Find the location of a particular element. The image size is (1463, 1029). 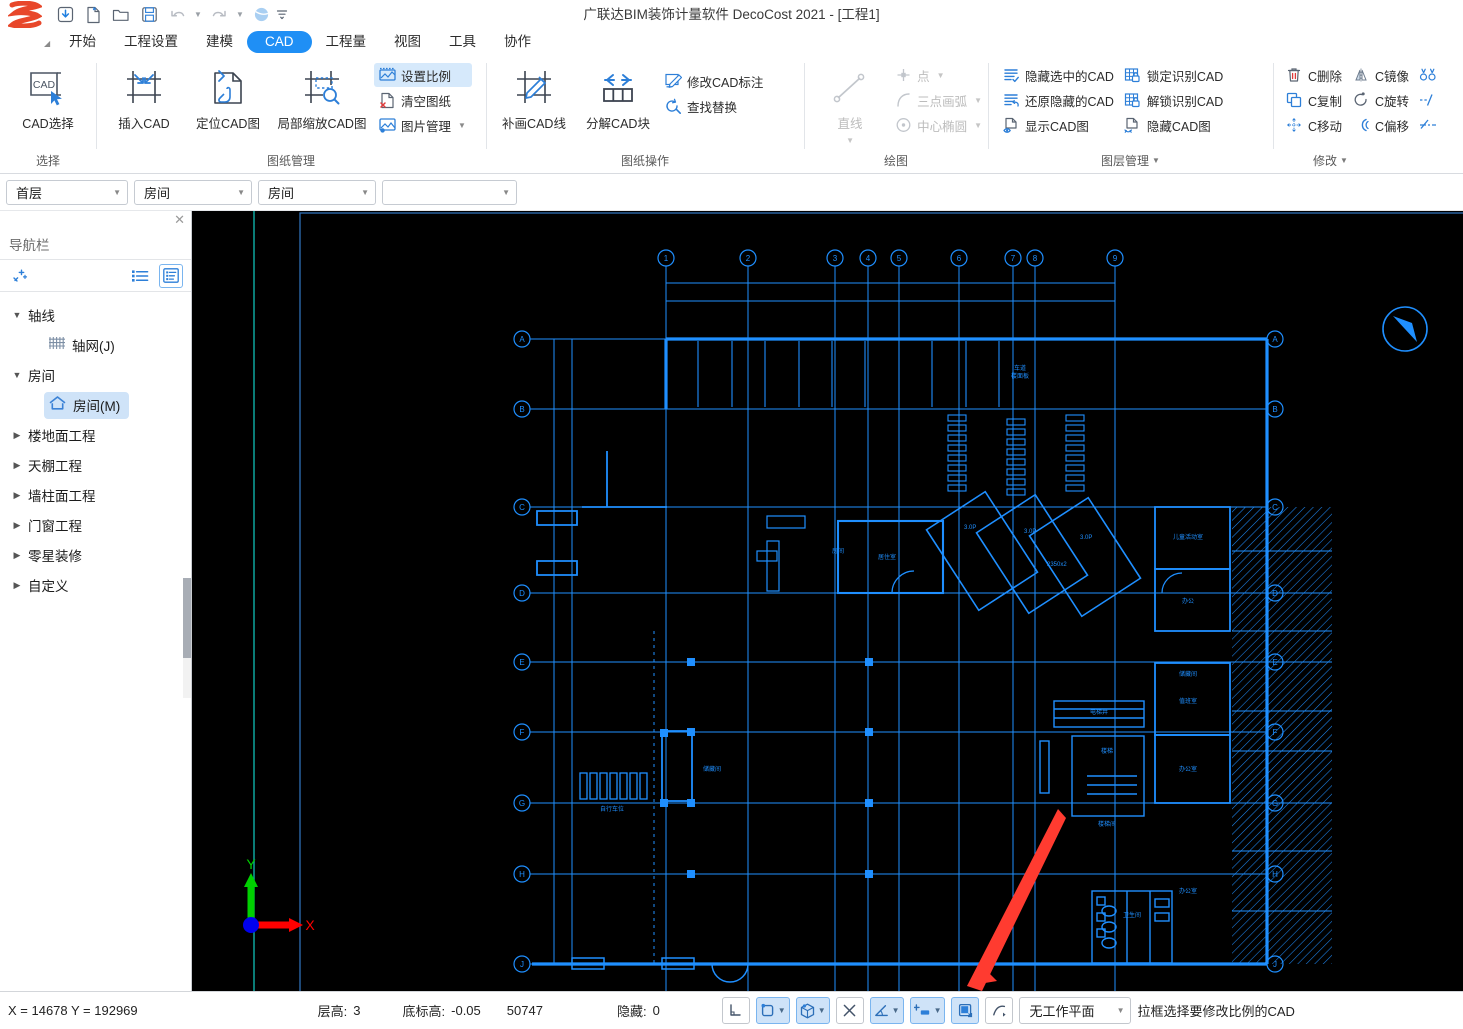

hide-selected-cad-button: 隐藏选中的CAD is located at coordinates (1059, 75).